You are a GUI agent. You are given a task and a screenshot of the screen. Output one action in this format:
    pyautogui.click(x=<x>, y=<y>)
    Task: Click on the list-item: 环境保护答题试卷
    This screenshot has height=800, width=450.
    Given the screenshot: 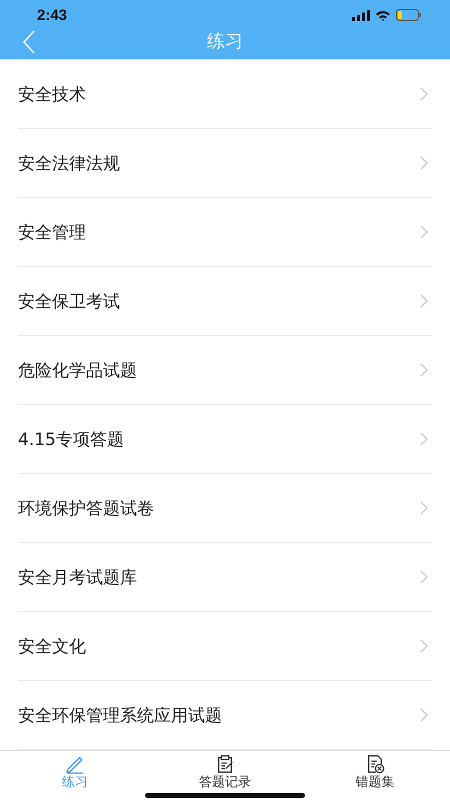 What is the action you would take?
    pyautogui.click(x=225, y=509)
    